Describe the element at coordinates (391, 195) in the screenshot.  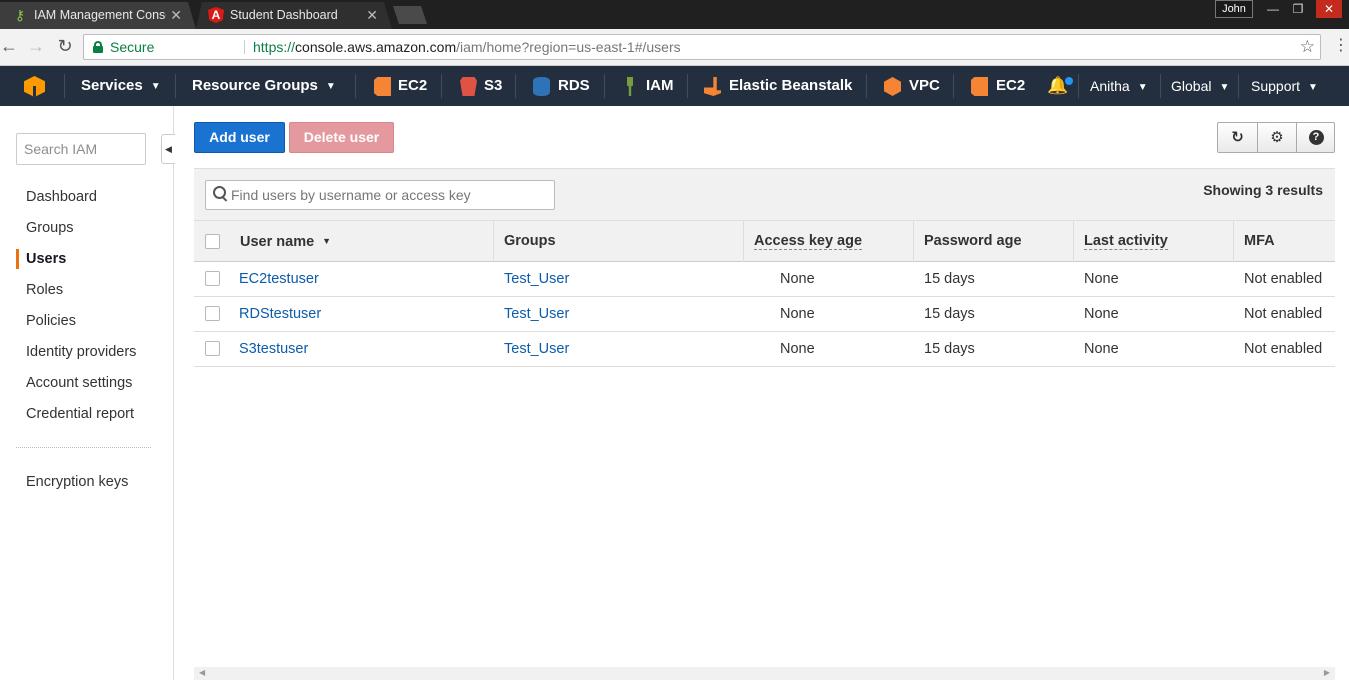
I see `find-users-input` at that location.